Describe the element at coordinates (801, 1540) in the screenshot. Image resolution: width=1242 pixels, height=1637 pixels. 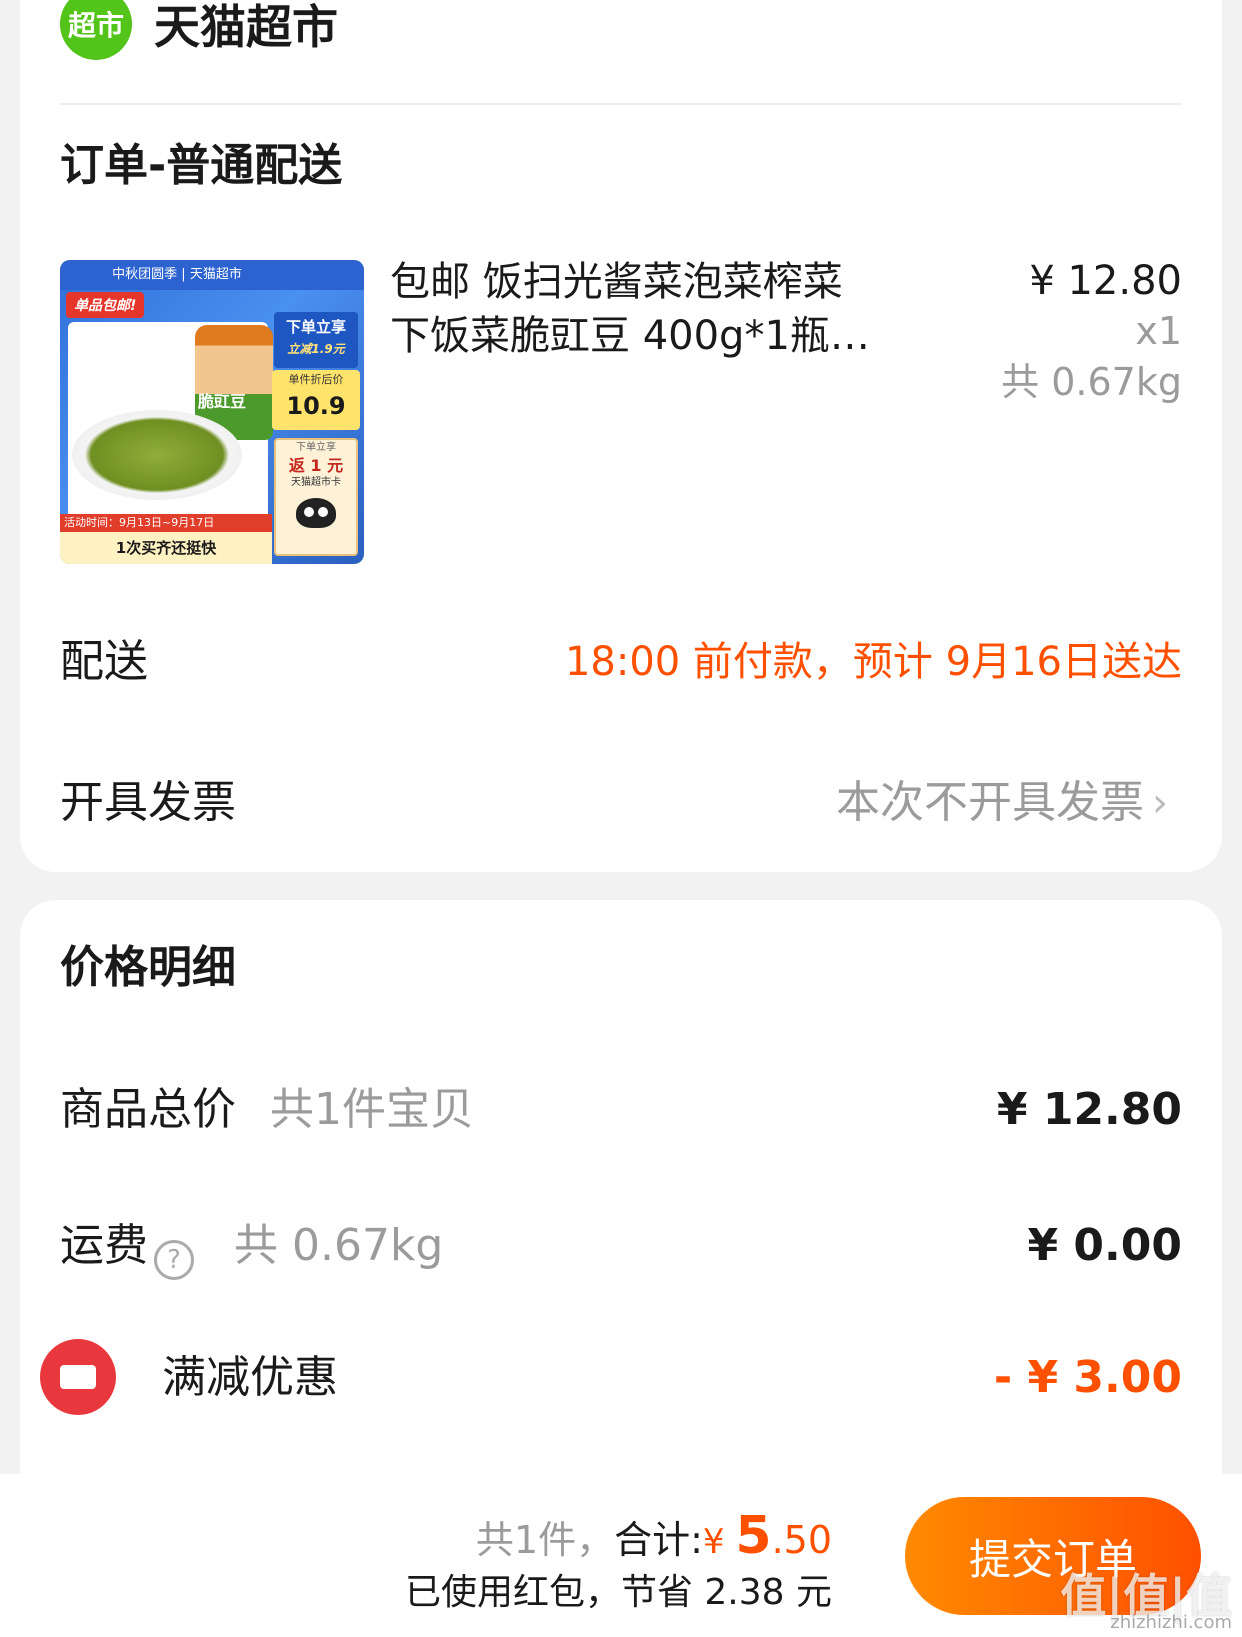
I see `total-decimal: .50` at that location.